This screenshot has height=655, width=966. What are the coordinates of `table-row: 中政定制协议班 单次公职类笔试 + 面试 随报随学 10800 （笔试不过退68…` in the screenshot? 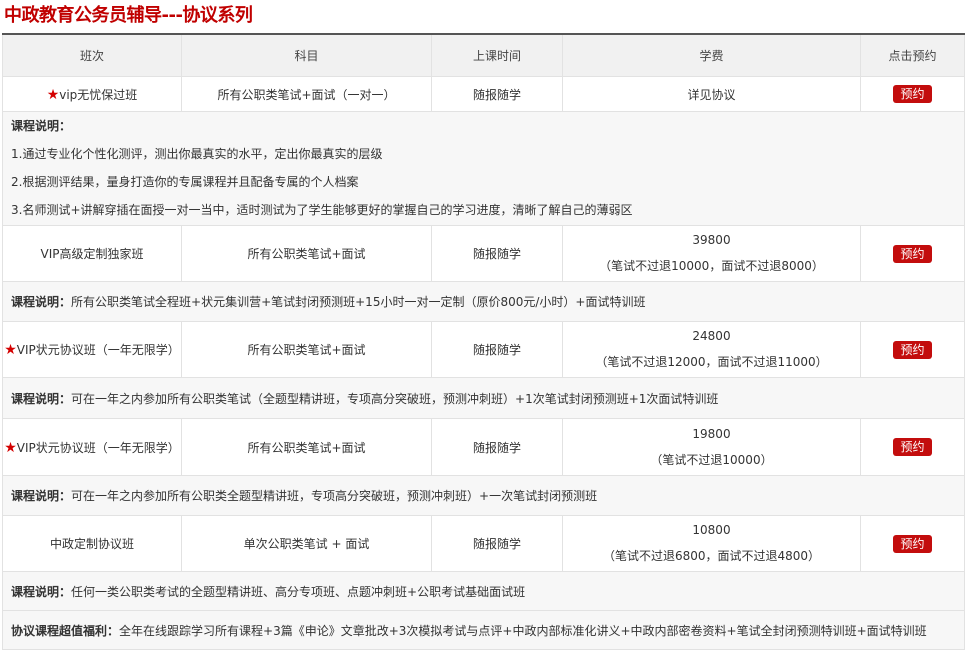 It's located at (483, 543).